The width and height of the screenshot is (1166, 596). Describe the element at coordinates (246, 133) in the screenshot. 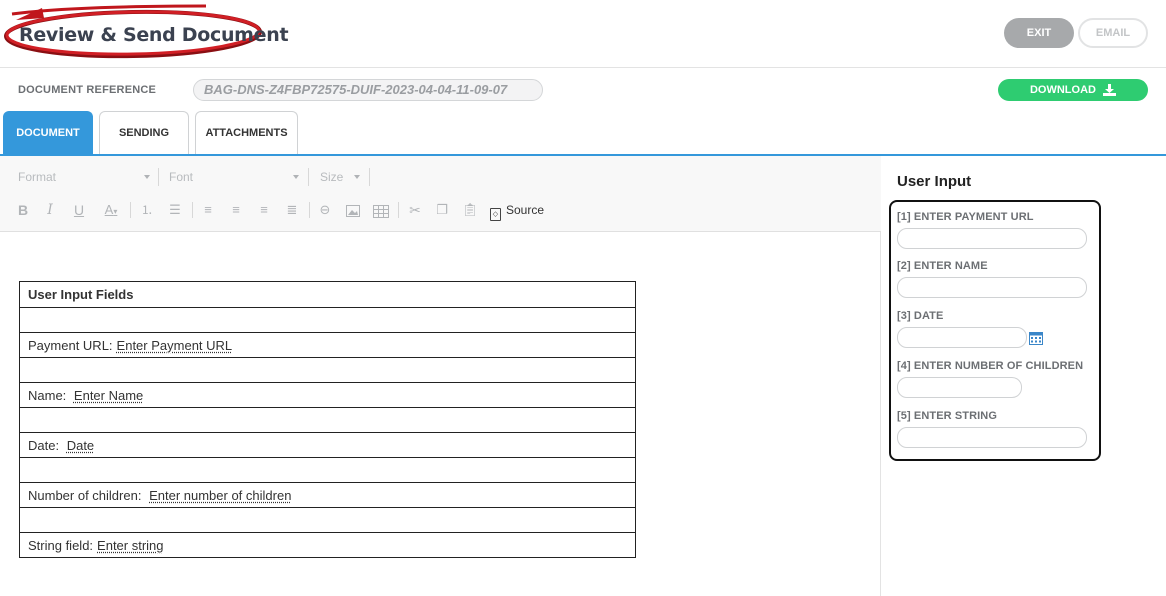

I see `tab-attachments: ATTACHMENTS` at that location.